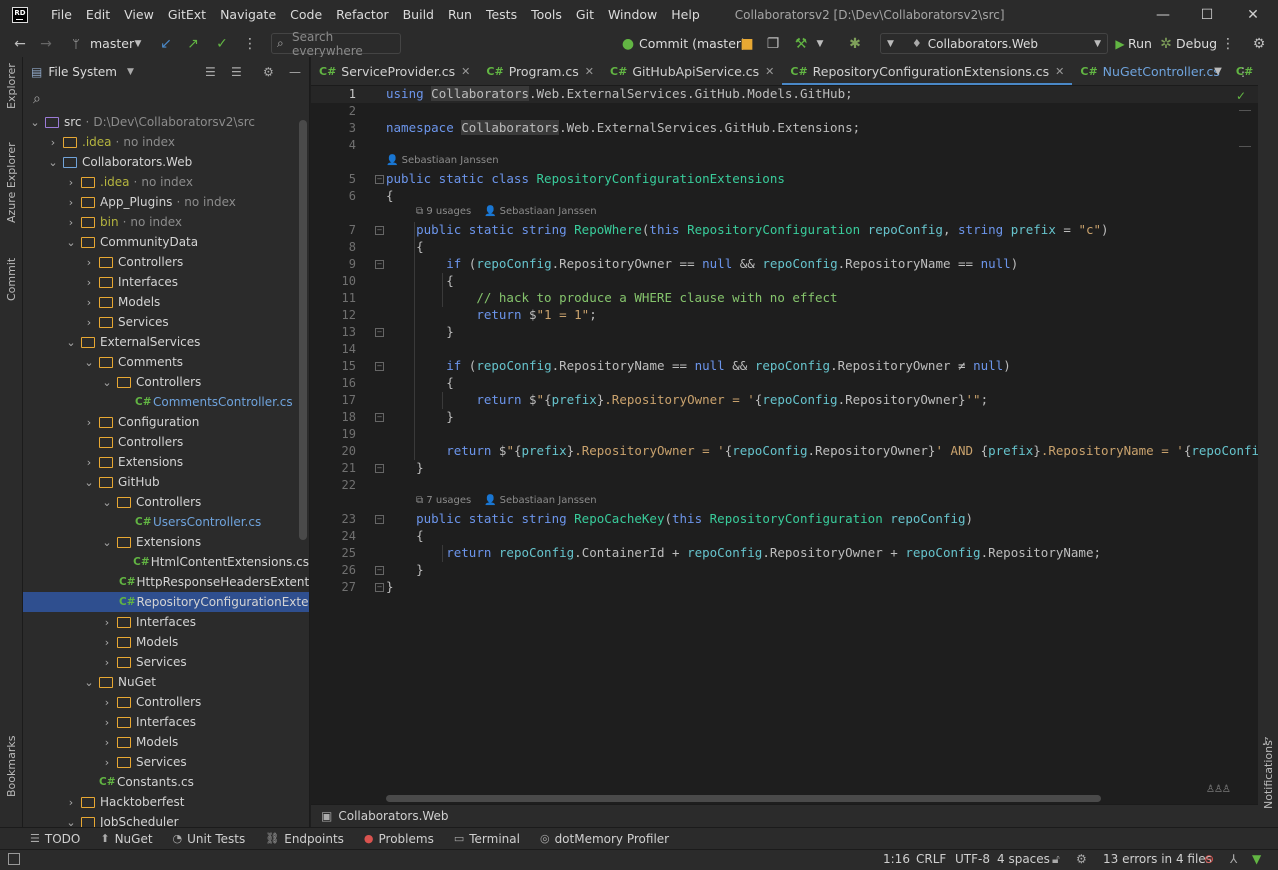 This screenshot has width=1278, height=870. Describe the element at coordinates (303, 330) in the screenshot. I see `explorer-scrollbar` at that location.